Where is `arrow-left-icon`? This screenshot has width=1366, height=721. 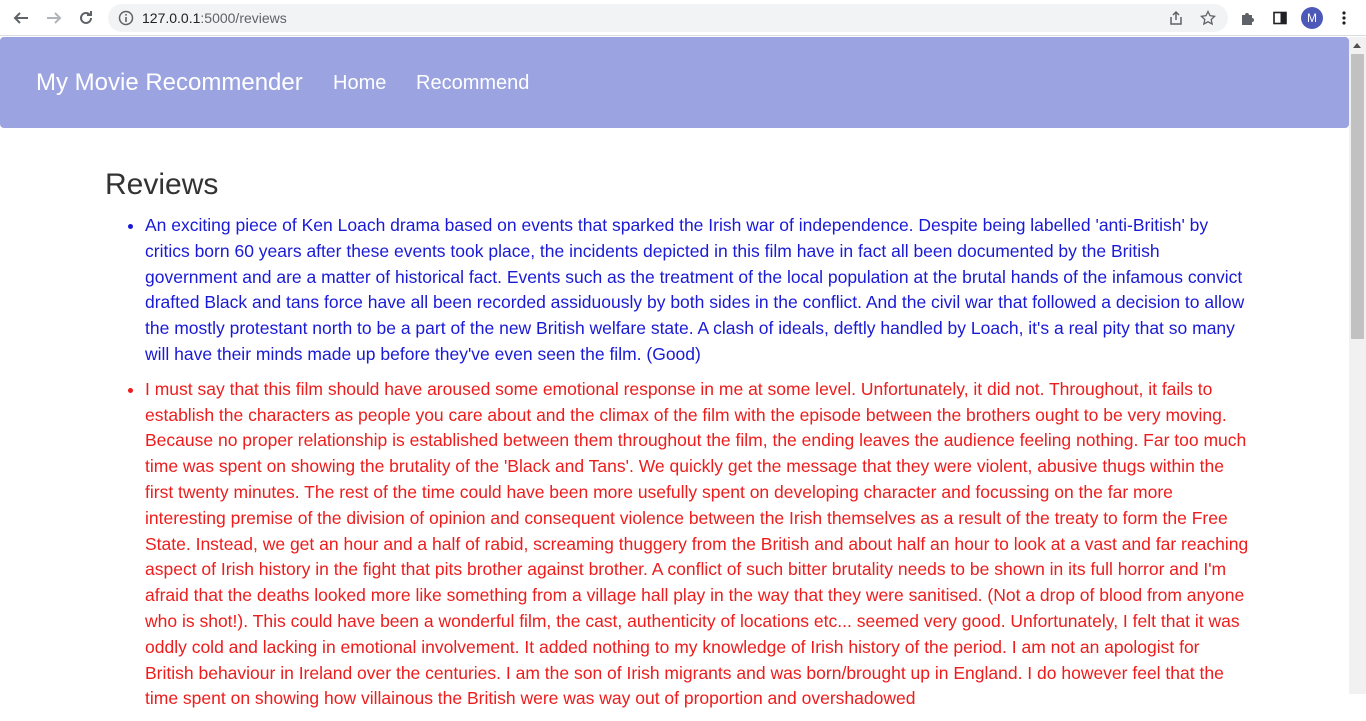
arrow-left-icon is located at coordinates (20, 18).